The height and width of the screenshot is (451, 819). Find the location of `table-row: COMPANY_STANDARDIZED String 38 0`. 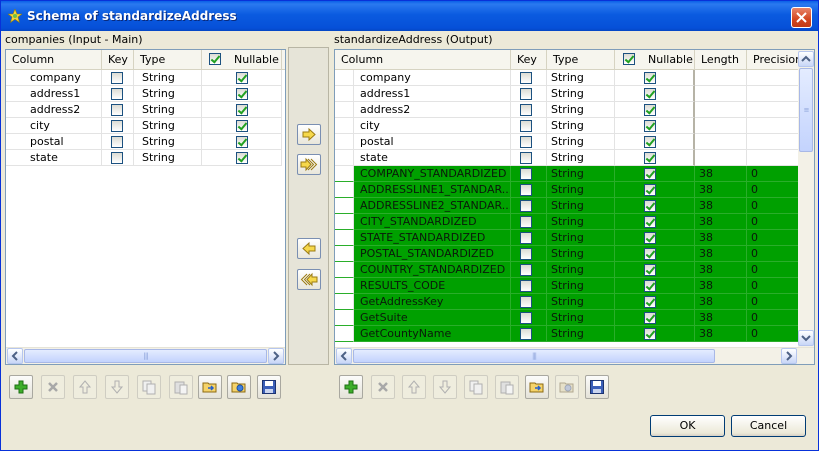

table-row: COMPANY_STANDARDIZED String 38 0 is located at coordinates (574, 174).